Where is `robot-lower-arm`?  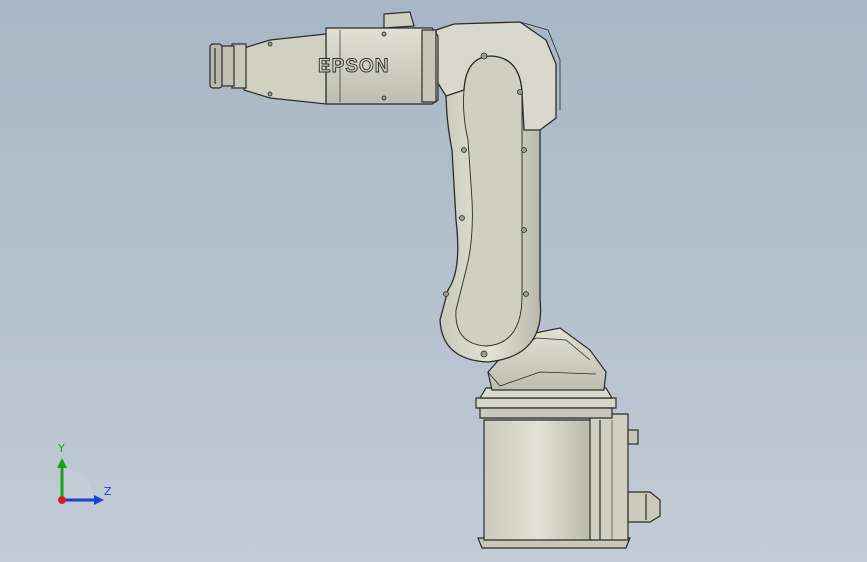
robot-lower-arm is located at coordinates (498, 192).